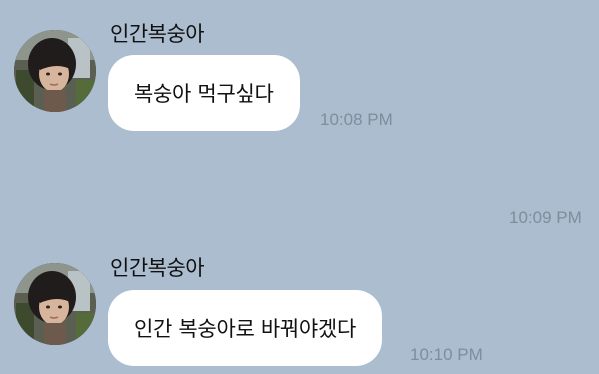  I want to click on message-timestamp: 10:08 PM, so click(356, 119).